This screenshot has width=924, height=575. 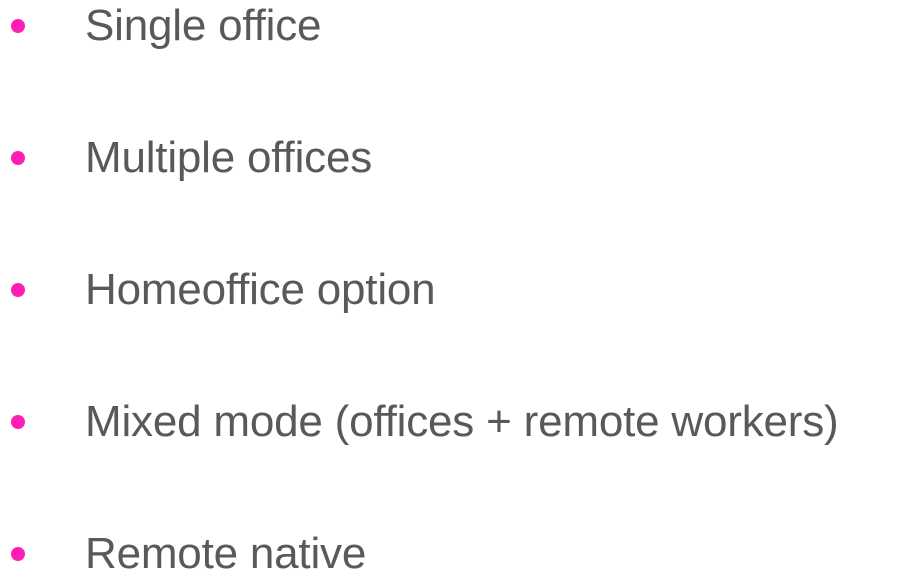 What do you see at coordinates (462, 158) in the screenshot?
I see `list-item-multiple-offices: Multiple offices` at bounding box center [462, 158].